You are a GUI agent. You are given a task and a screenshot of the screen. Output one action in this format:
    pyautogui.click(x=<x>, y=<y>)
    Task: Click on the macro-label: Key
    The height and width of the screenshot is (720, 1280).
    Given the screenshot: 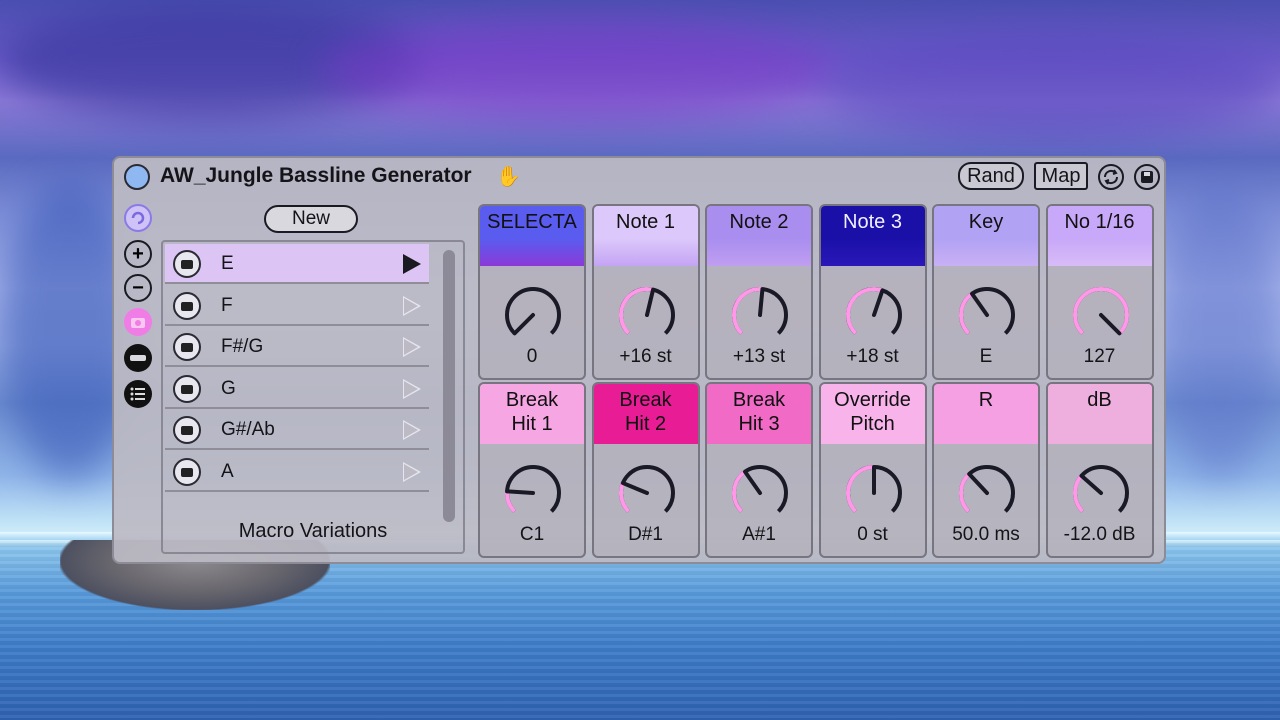 What is the action you would take?
    pyautogui.click(x=986, y=236)
    